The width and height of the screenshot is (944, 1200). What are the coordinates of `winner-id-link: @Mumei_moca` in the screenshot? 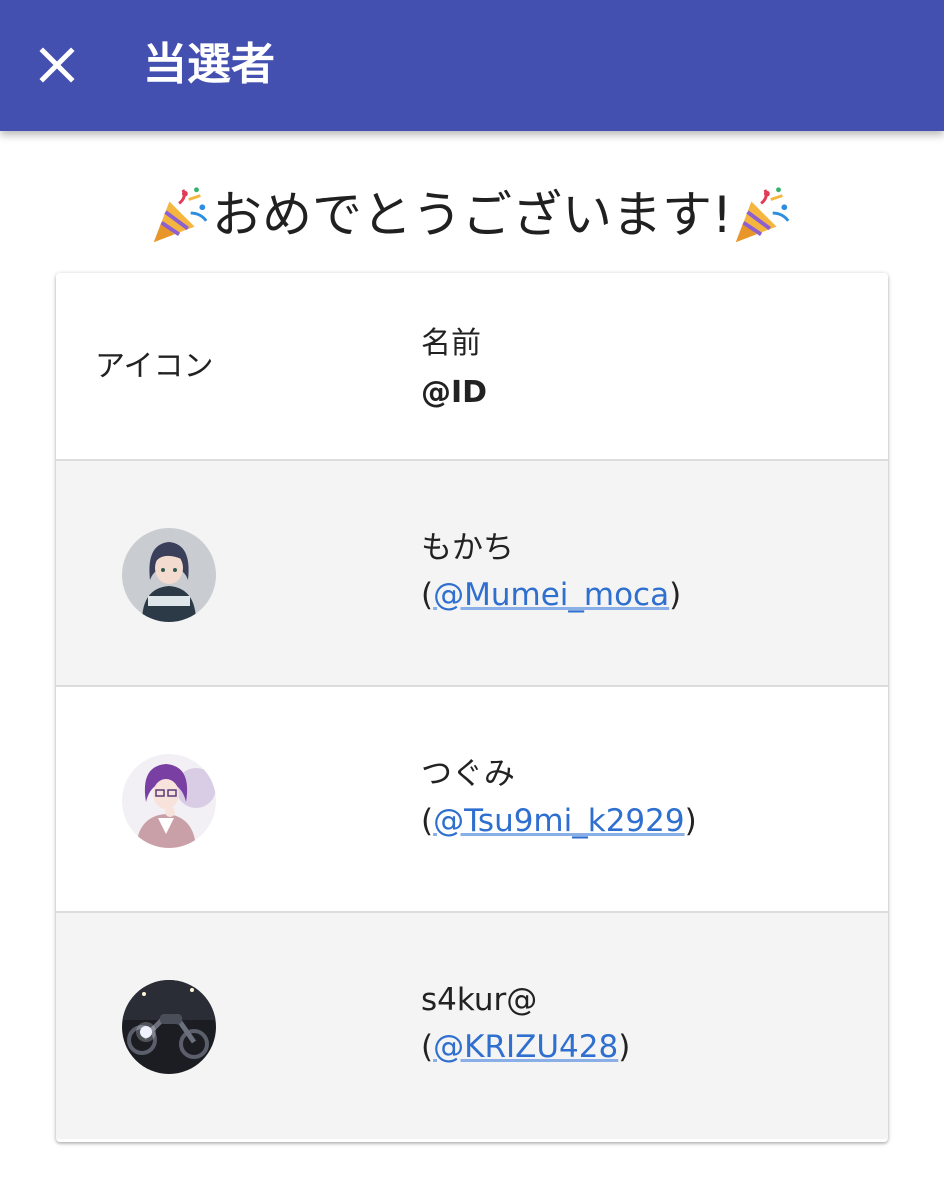 It's located at (551, 595).